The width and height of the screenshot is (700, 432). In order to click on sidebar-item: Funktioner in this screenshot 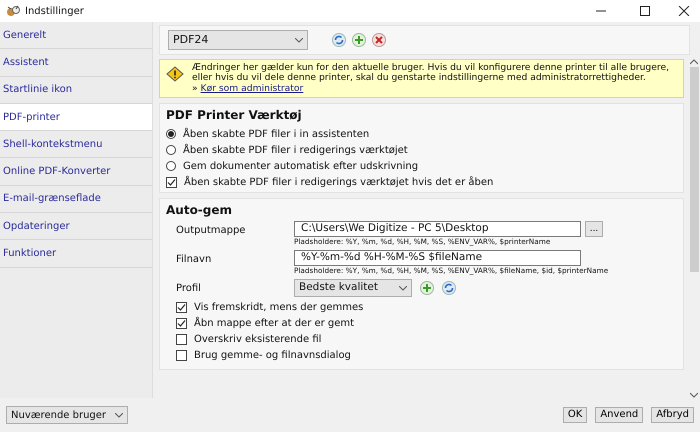, I will do `click(76, 254)`.